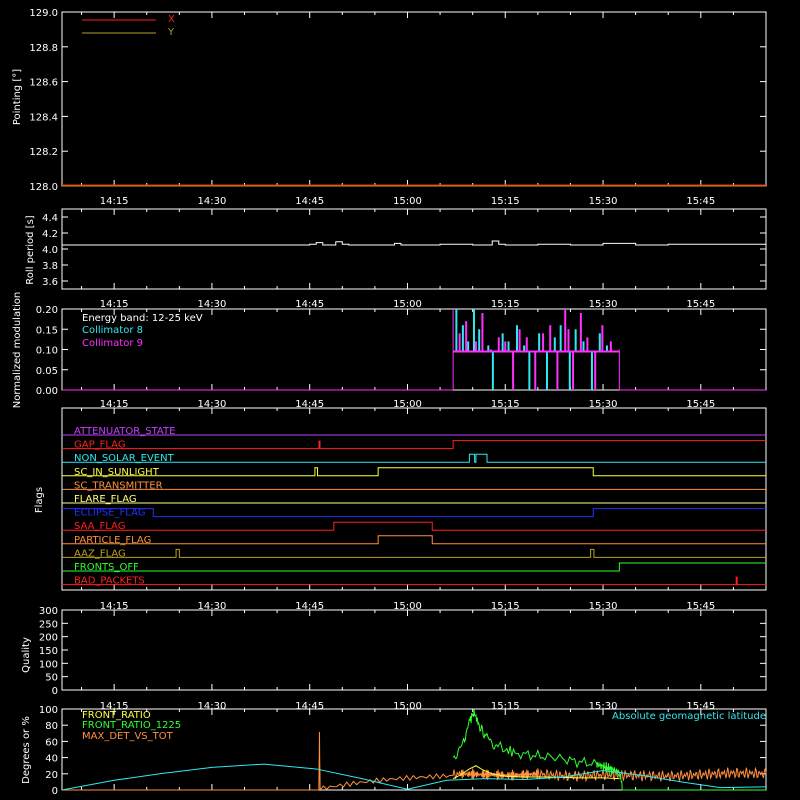 The width and height of the screenshot is (800, 800). I want to click on legend-label-collimator-9: Collimator 9, so click(112, 343).